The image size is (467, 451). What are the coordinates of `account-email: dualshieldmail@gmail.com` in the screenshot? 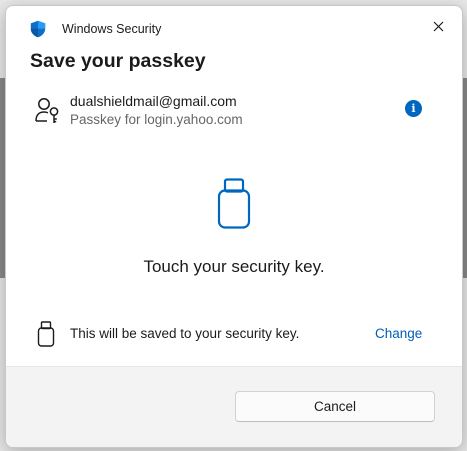 It's located at (153, 101).